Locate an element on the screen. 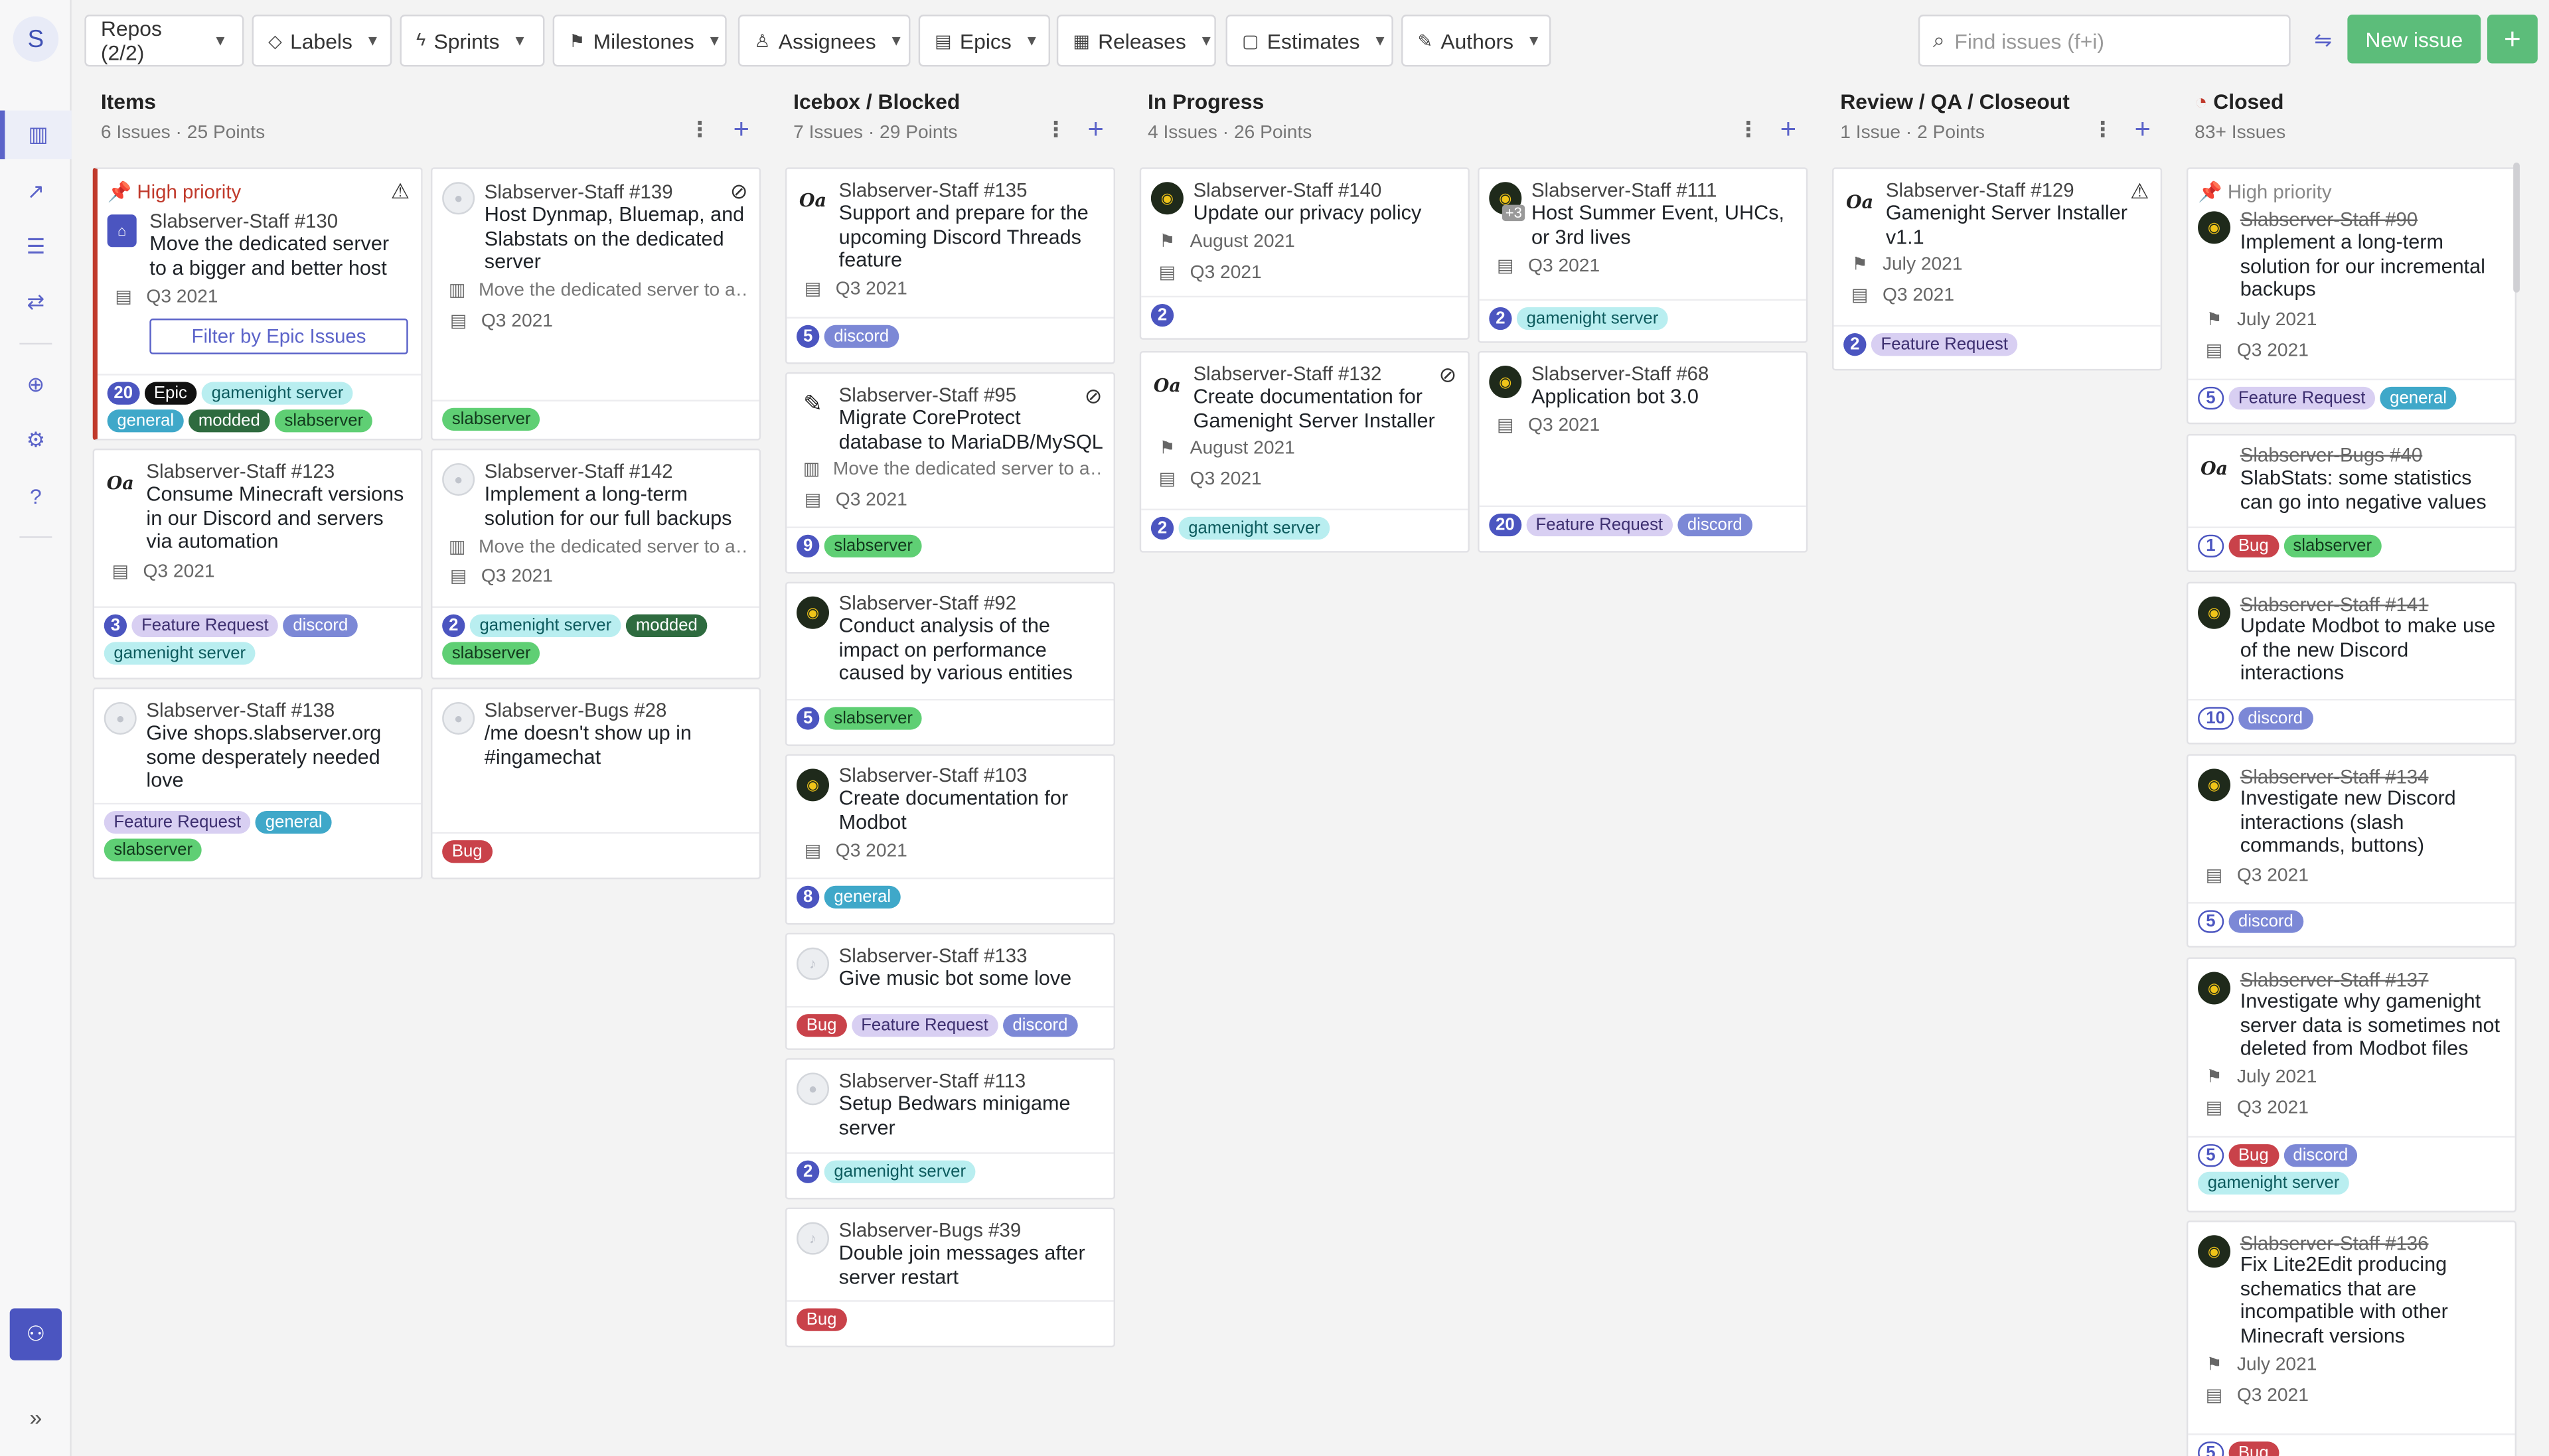 The image size is (2549, 1456). closed-column-scrollbar is located at coordinates (2516, 227).